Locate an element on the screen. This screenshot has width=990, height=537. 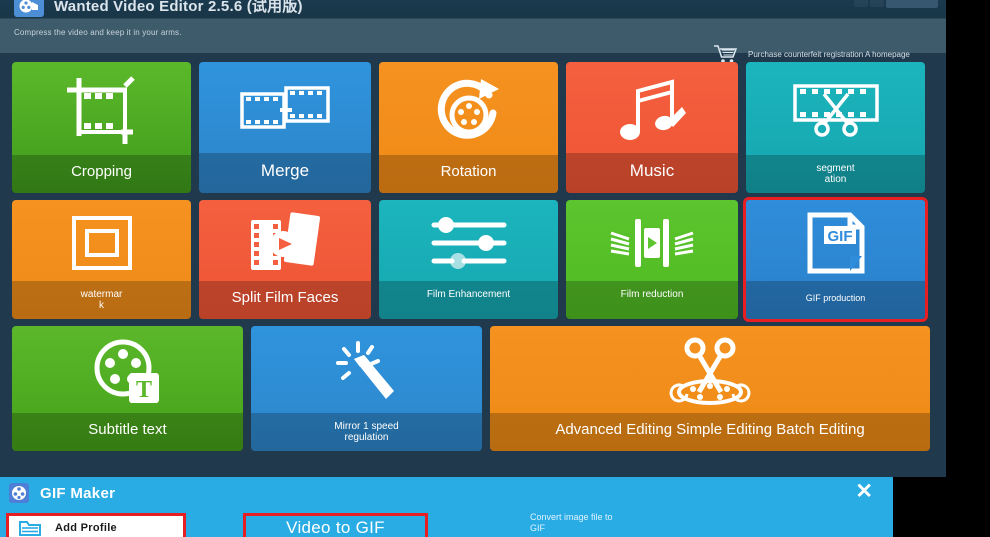
svg-text: GIF is located at coordinates (839, 236).